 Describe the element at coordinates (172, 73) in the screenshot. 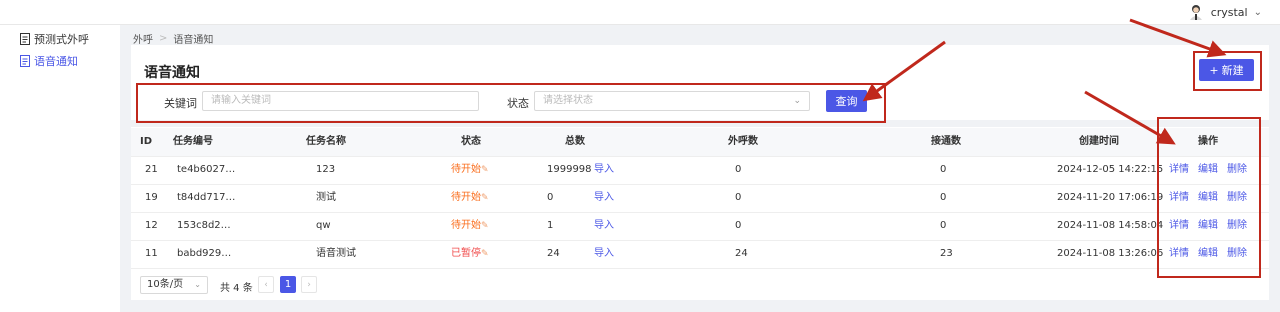

I see `page-title: 语音通知` at that location.